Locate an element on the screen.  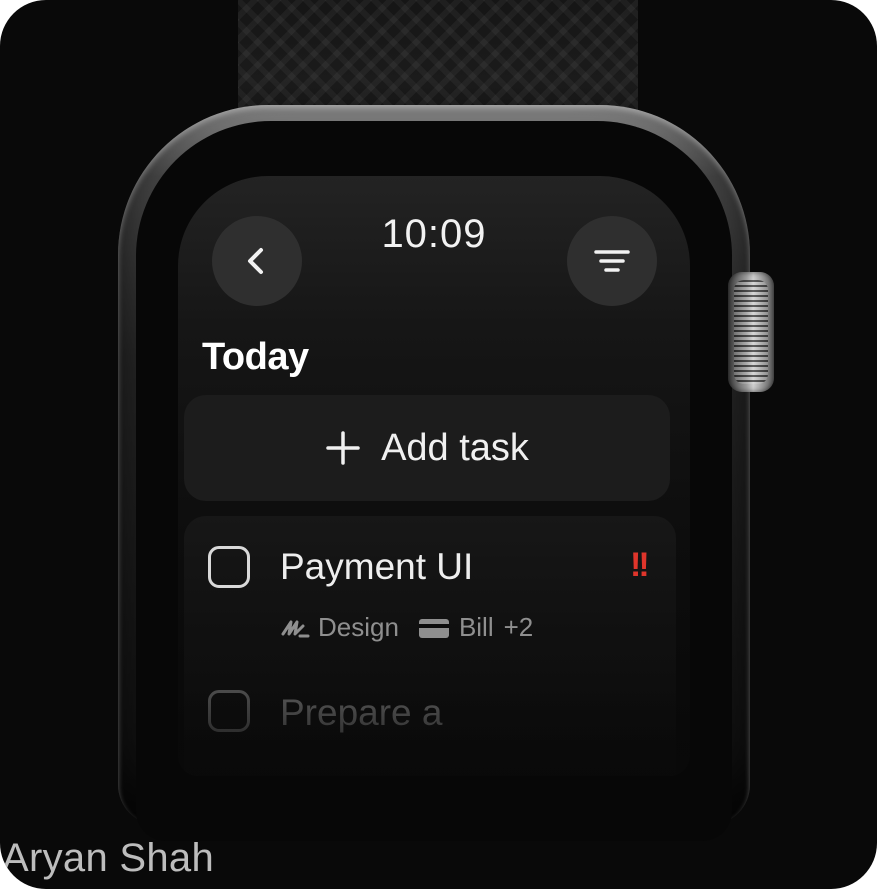
tag-bill: Bill is located at coordinates (455, 627).